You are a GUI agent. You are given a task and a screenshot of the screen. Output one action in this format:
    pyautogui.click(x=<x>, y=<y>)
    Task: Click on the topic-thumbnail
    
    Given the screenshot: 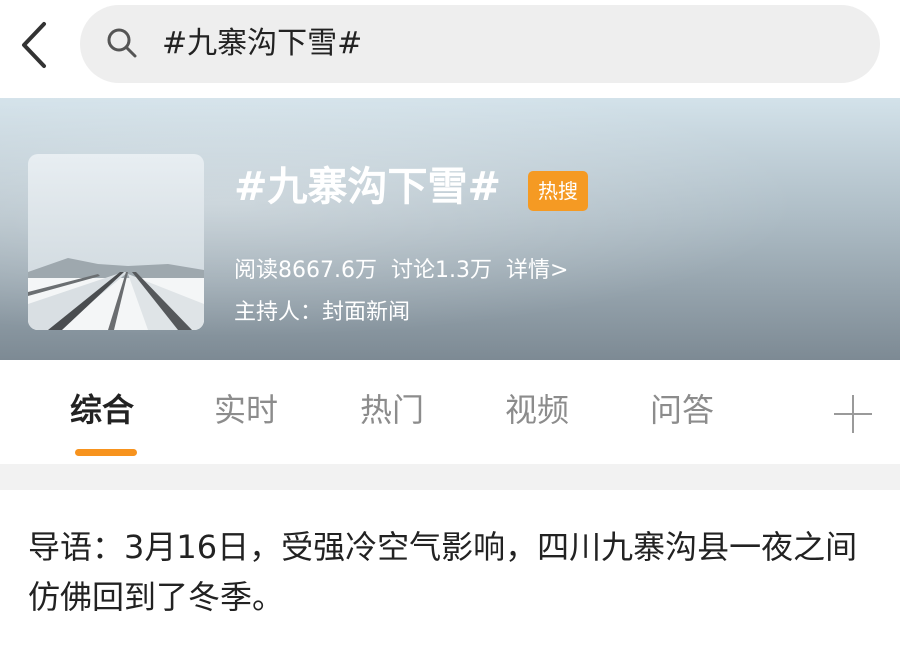 What is the action you would take?
    pyautogui.click(x=116, y=242)
    